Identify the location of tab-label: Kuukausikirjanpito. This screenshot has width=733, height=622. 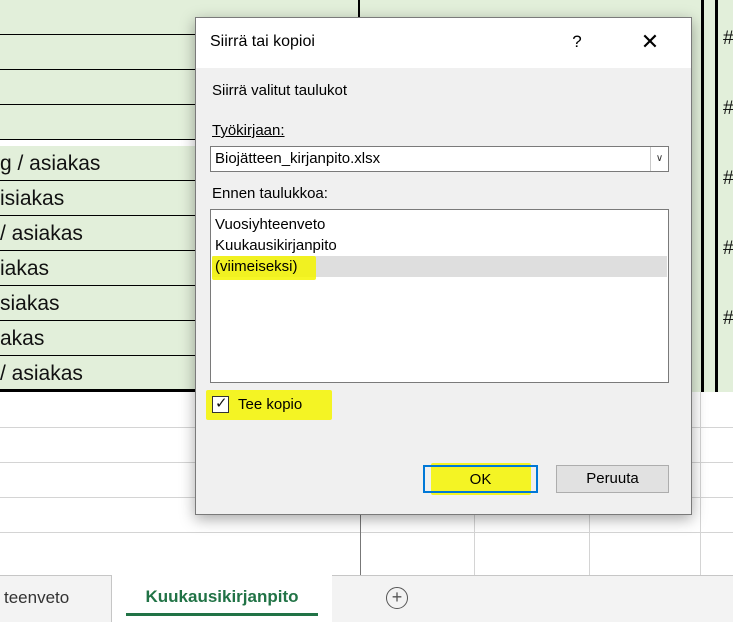
(222, 596).